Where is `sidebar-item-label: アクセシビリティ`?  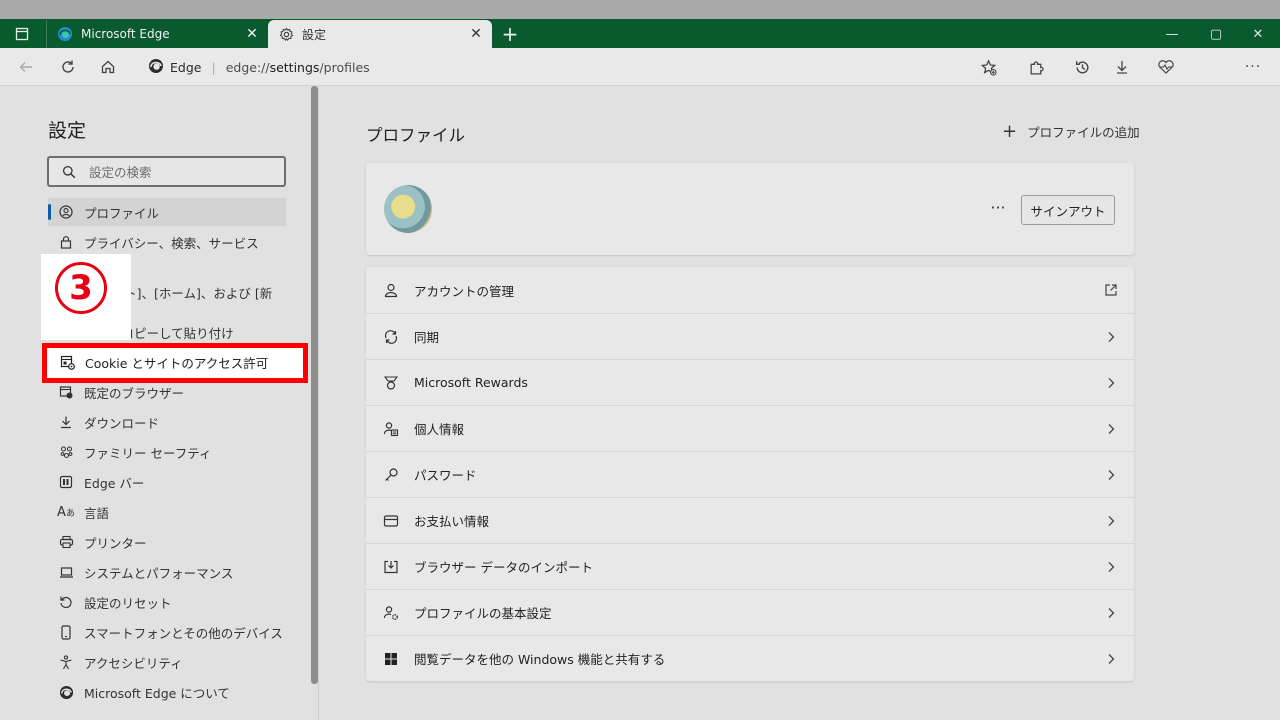 sidebar-item-label: アクセシビリティ is located at coordinates (133, 663).